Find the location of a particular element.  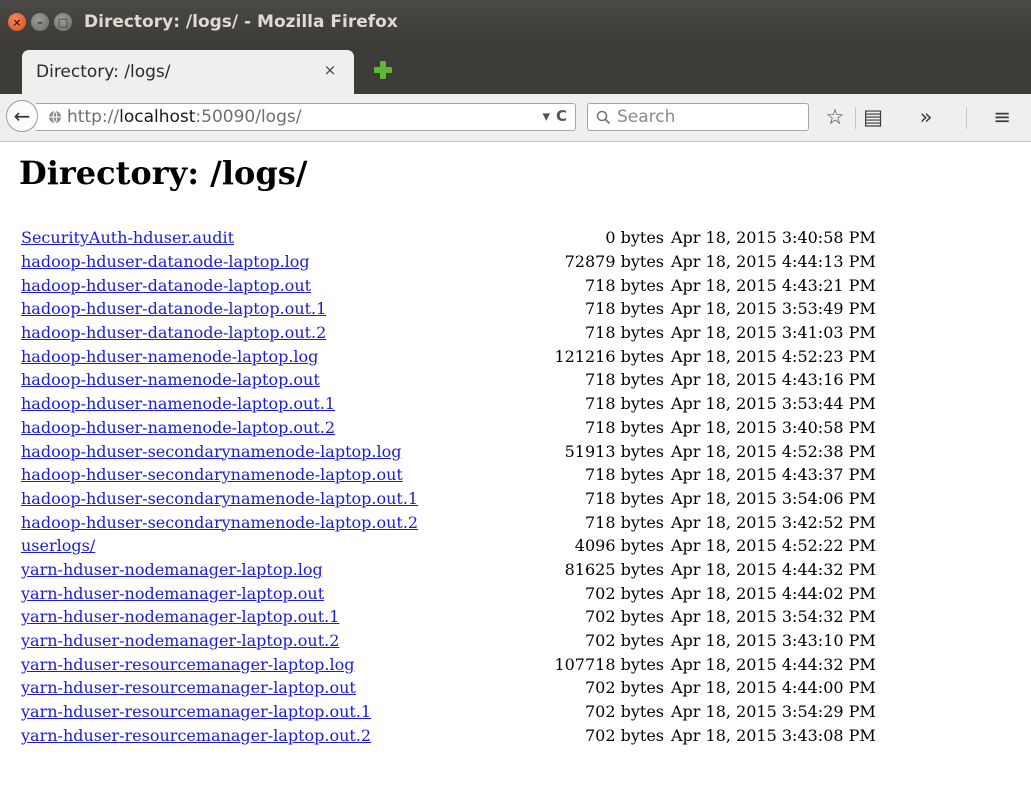

file-modified-date: Apr 18, 2015 3:53:49 PM is located at coordinates (773, 309).